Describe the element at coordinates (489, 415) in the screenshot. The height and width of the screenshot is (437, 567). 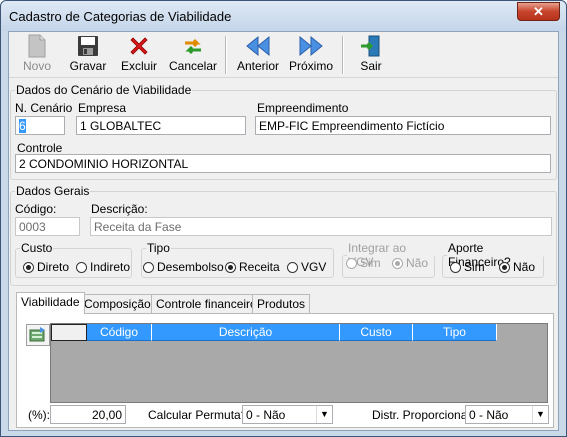
I see `distr-value: 0 - Não` at that location.